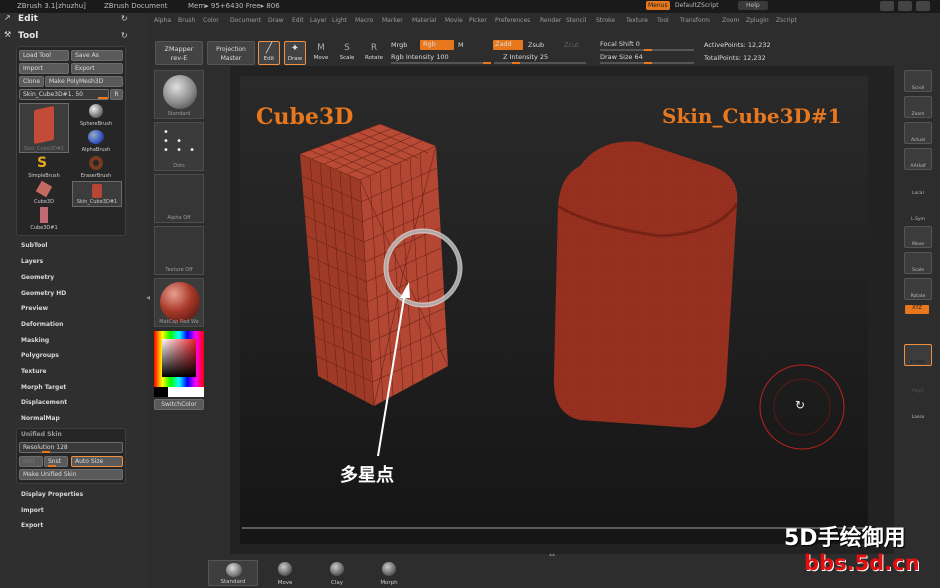  I want to click on subtool-item: SubTool, so click(34, 245).